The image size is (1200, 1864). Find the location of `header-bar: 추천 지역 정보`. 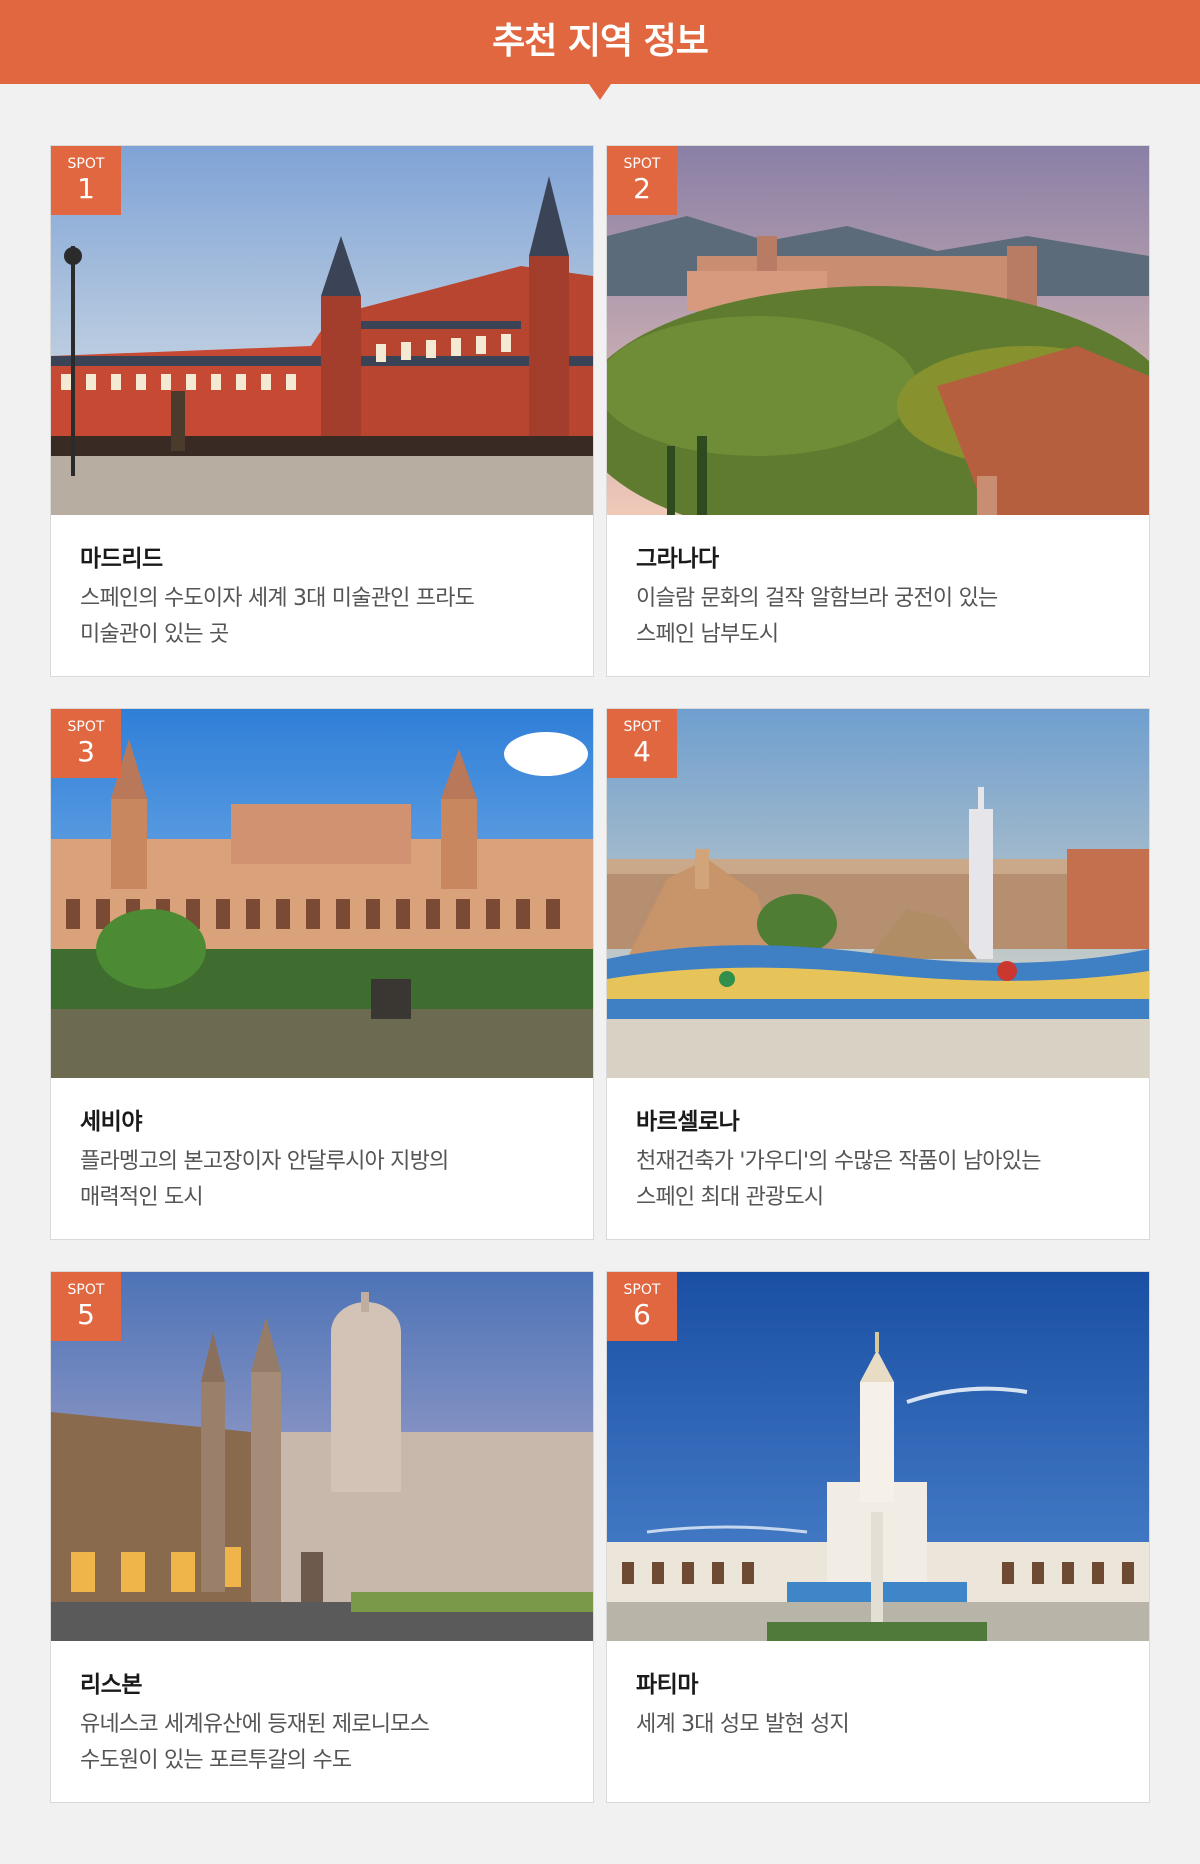

header-bar: 추천 지역 정보 is located at coordinates (600, 42).